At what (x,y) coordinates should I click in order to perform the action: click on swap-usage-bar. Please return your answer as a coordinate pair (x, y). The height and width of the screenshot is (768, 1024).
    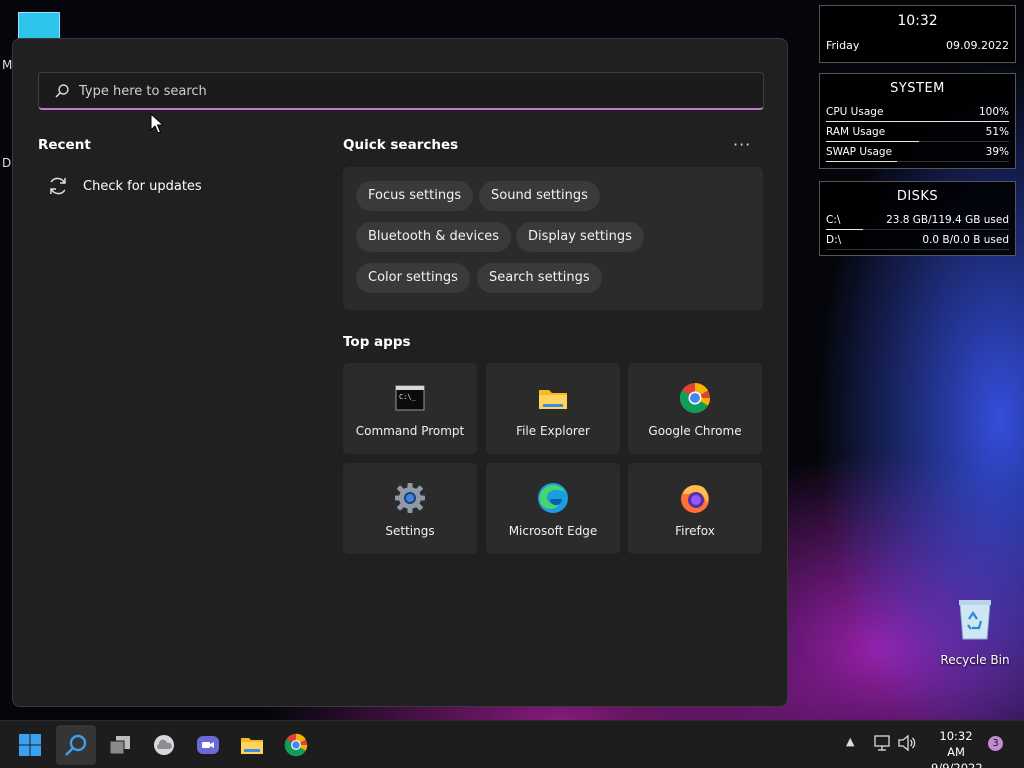
    Looking at the image, I should click on (862, 161).